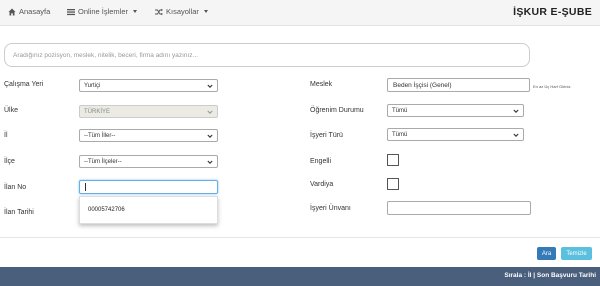 Image resolution: width=600 pixels, height=286 pixels. I want to click on ilan-tarihi-label: İlan Tarihi, so click(19, 212).